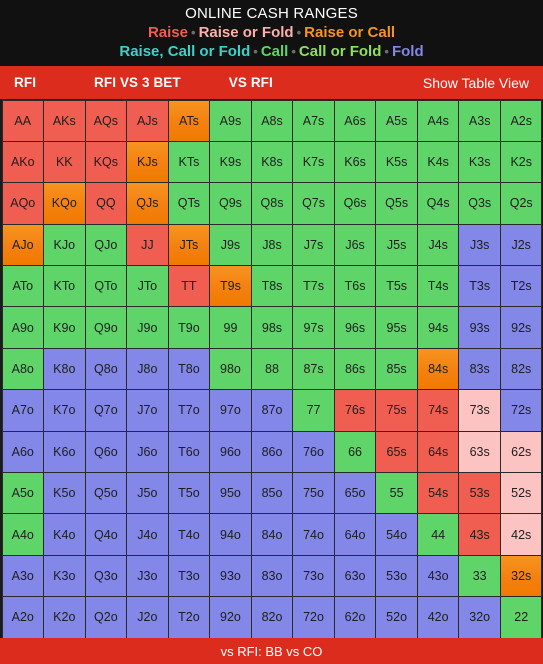 This screenshot has width=543, height=664. What do you see at coordinates (521, 617) in the screenshot?
I see `hand-cell-22: 22` at bounding box center [521, 617].